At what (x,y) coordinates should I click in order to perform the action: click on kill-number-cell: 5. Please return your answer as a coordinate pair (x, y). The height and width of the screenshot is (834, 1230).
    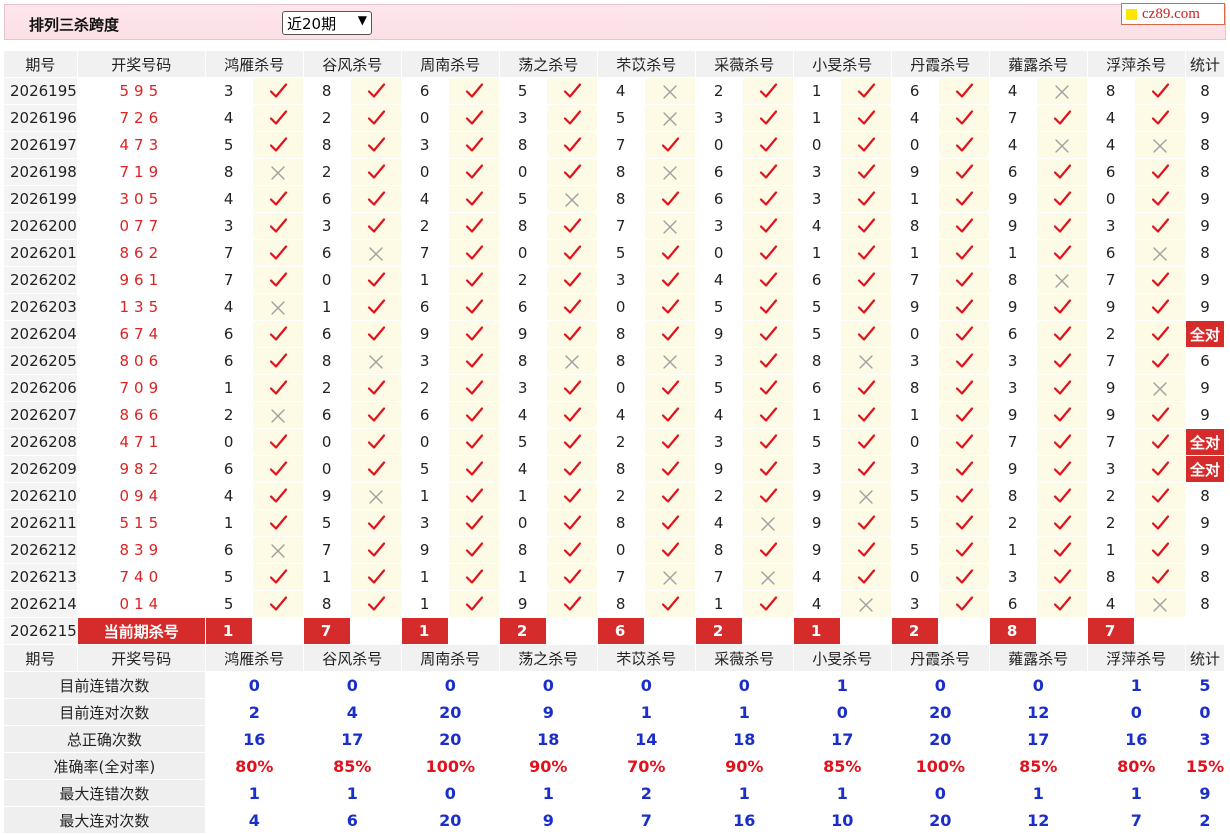
    Looking at the image, I should click on (914, 496).